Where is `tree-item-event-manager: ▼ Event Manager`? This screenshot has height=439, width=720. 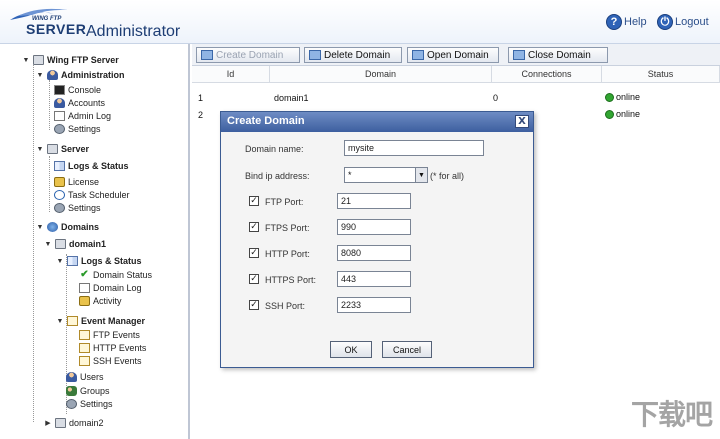 tree-item-event-manager: ▼ Event Manager is located at coordinates (100, 321).